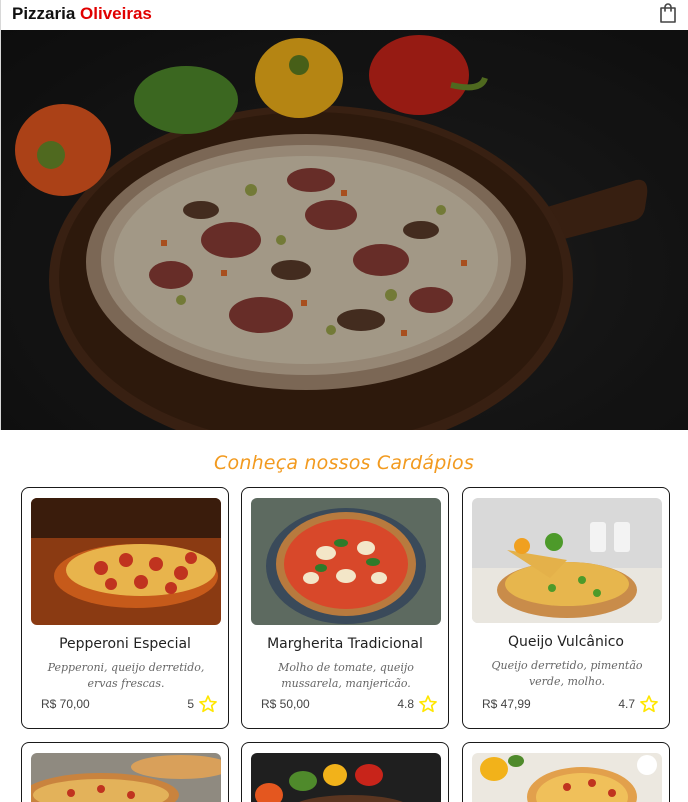  I want to click on menu-item-price: R$ 50,00, so click(285, 704).